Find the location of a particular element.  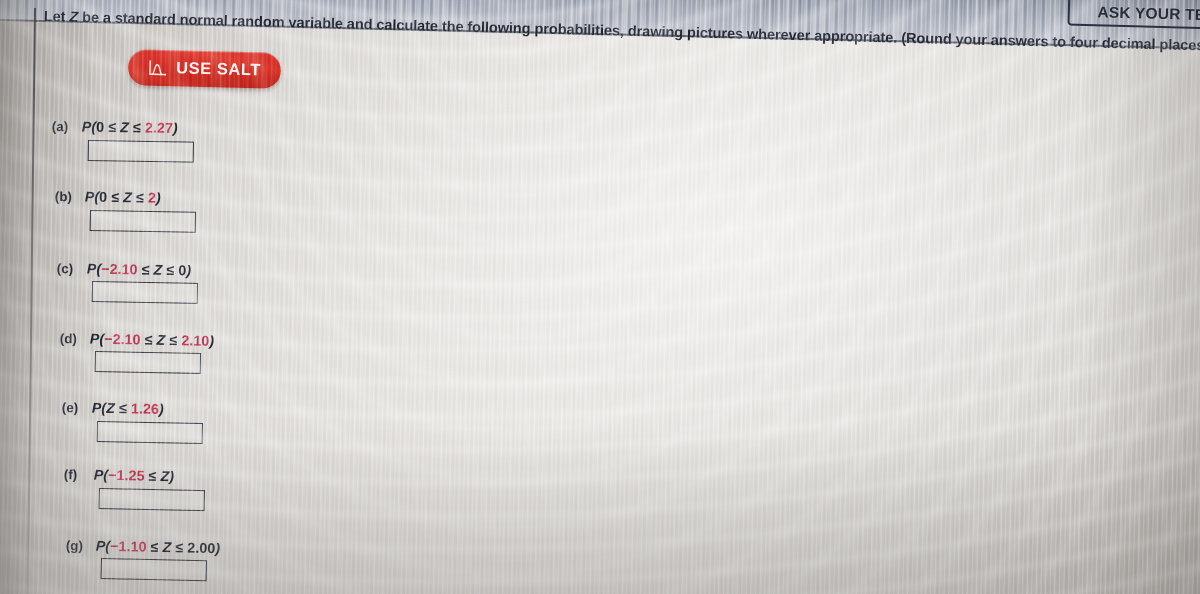

ask-your-teacher-button: ASK YOUR TEAC is located at coordinates (1133, 15).